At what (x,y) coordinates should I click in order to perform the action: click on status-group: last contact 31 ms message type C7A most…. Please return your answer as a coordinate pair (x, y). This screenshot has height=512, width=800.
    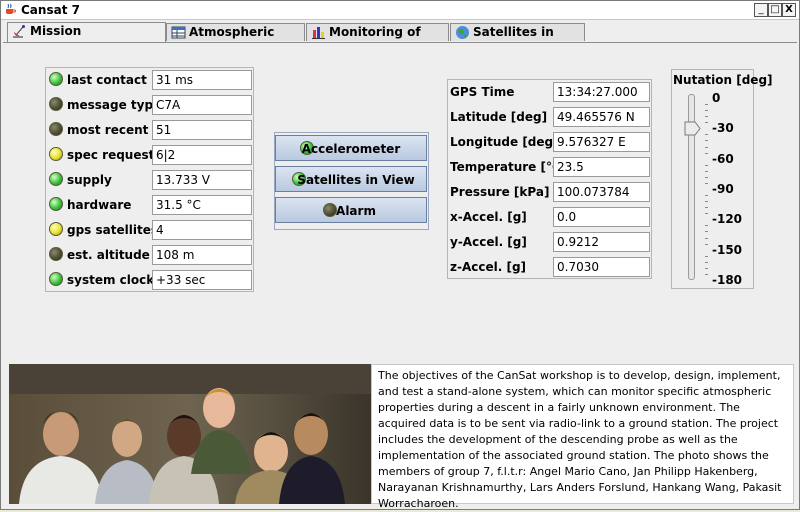
    Looking at the image, I should click on (149, 179).